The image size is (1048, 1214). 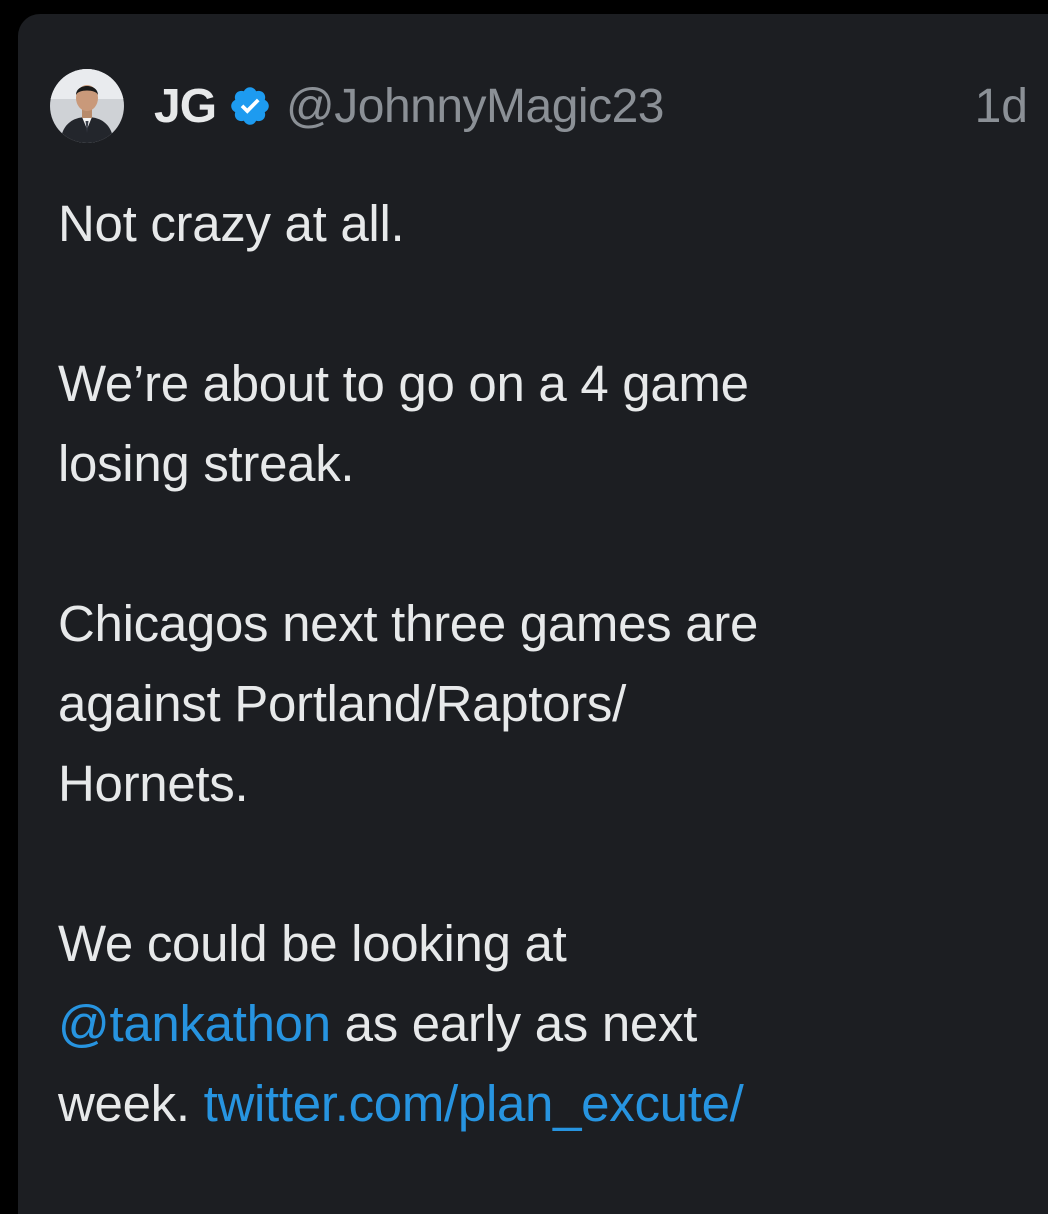 I want to click on tweet-header: JG @JohnnyMagic23 1d, so click(x=549, y=106).